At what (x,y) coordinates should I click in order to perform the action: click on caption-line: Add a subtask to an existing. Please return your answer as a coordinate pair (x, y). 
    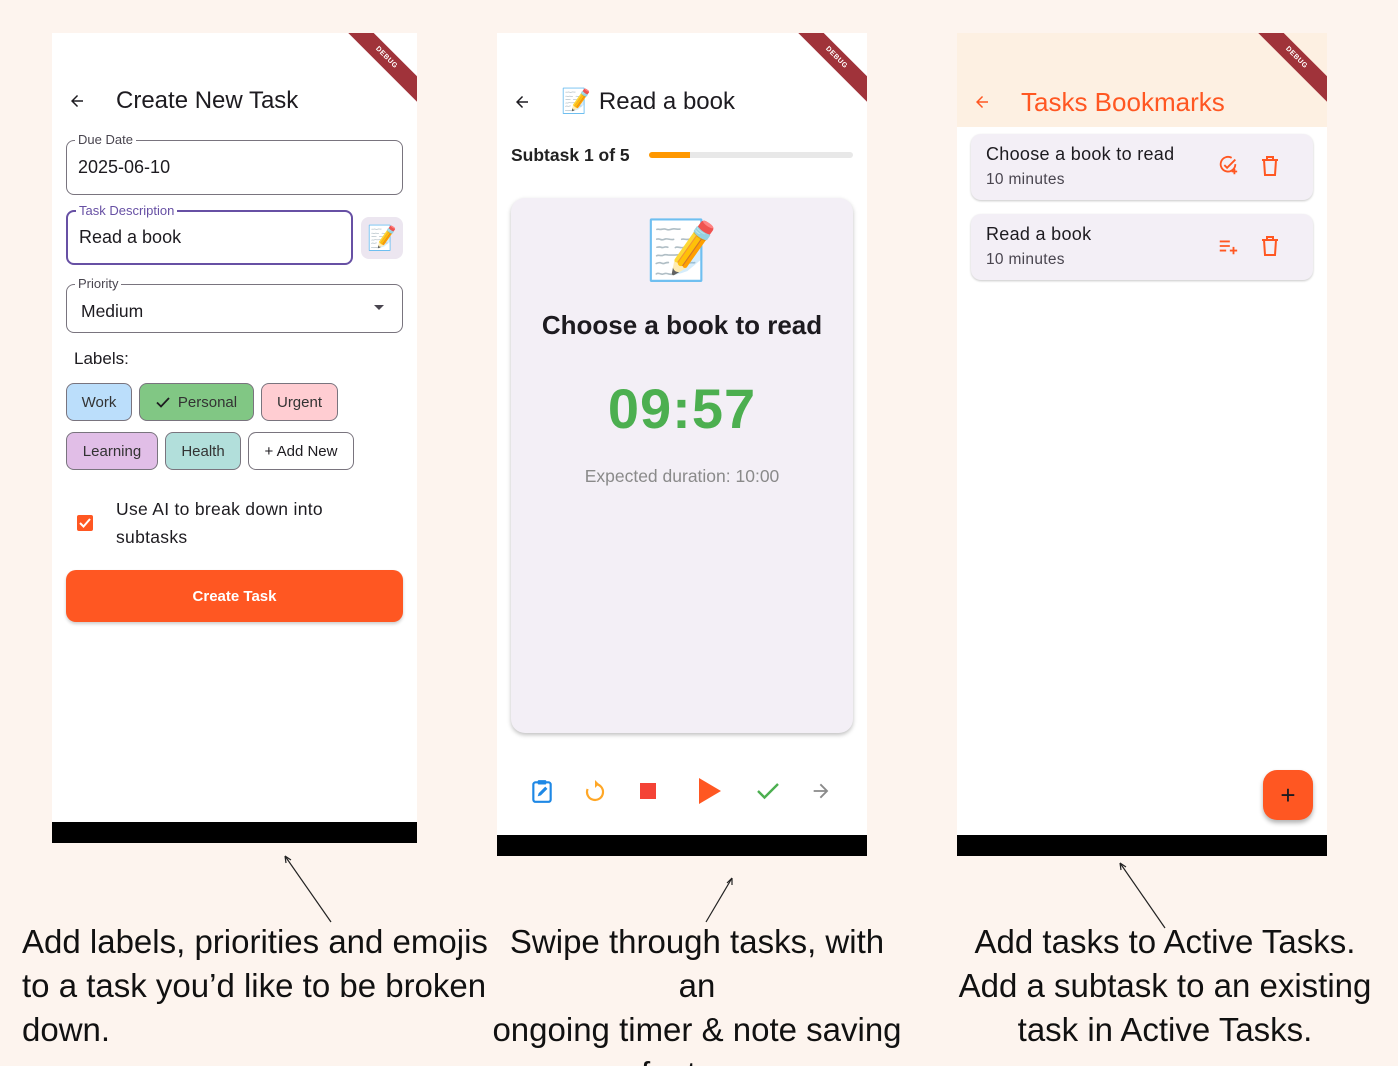
    Looking at the image, I should click on (1165, 985).